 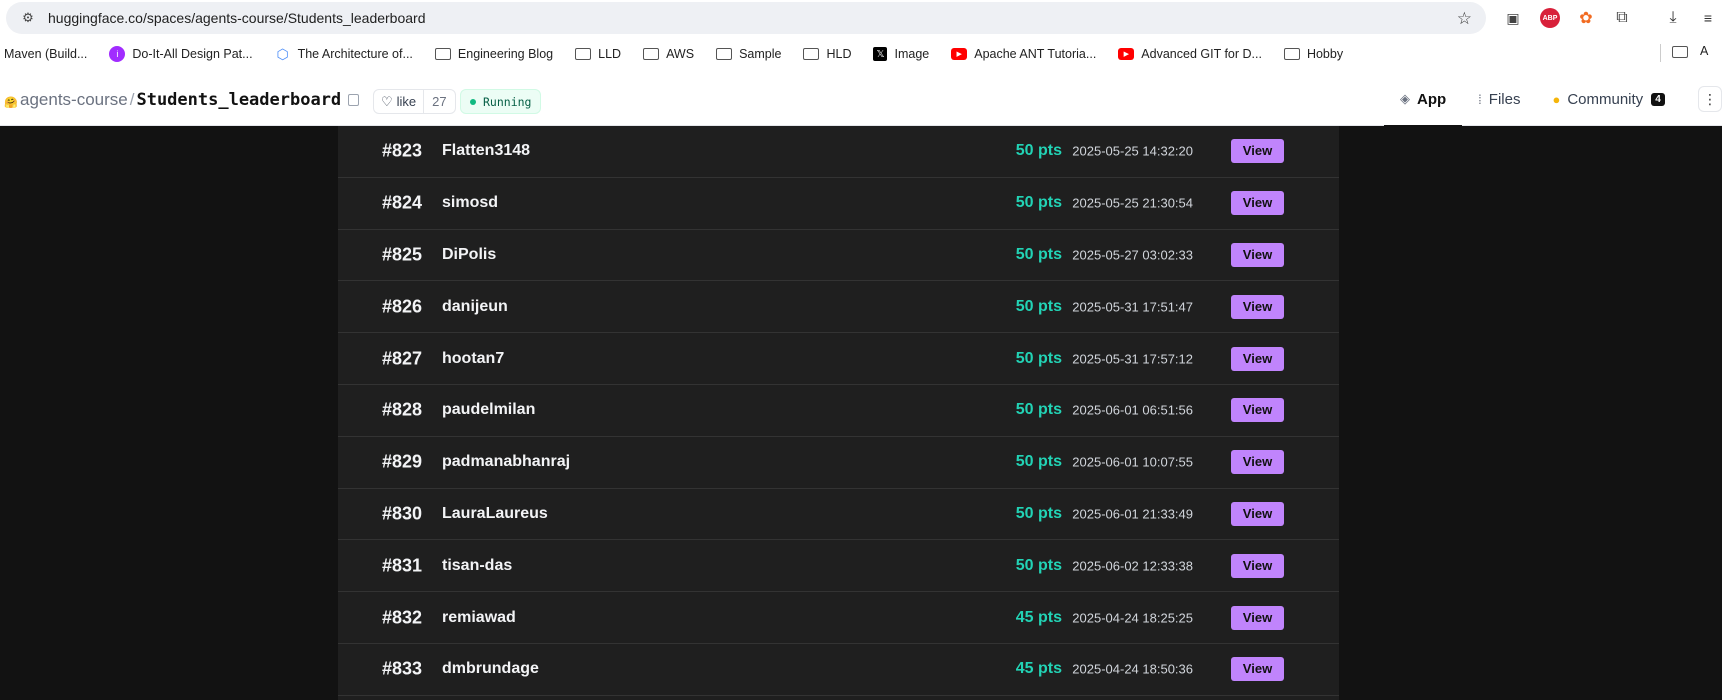 What do you see at coordinates (1132, 255) in the screenshot?
I see `date-cell: 2025-05-27 03:02:33` at bounding box center [1132, 255].